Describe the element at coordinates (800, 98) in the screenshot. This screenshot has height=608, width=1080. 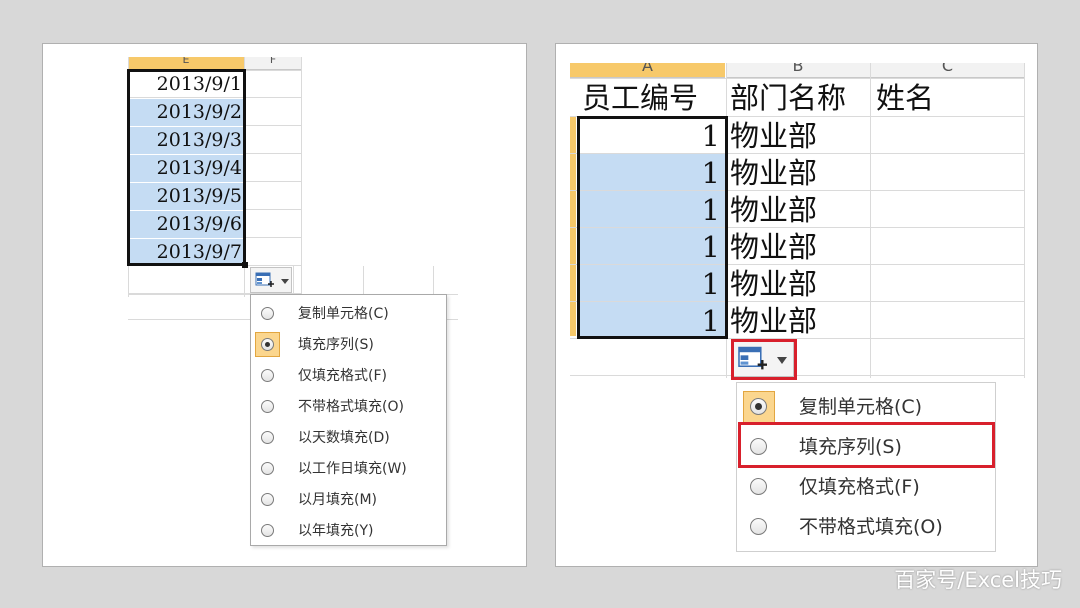
I see `header-cell-department: 部门名称` at that location.